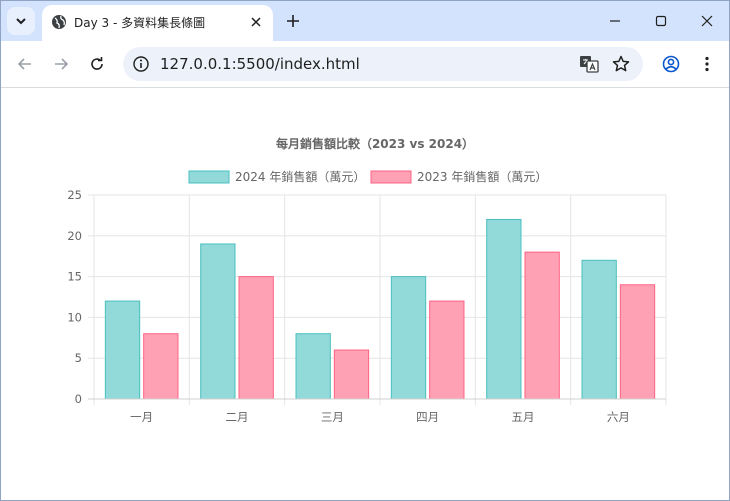 This screenshot has width=730, height=501. Describe the element at coordinates (140, 23) in the screenshot. I see `tab-title: Day 3 - 多資料集長條圖` at that location.